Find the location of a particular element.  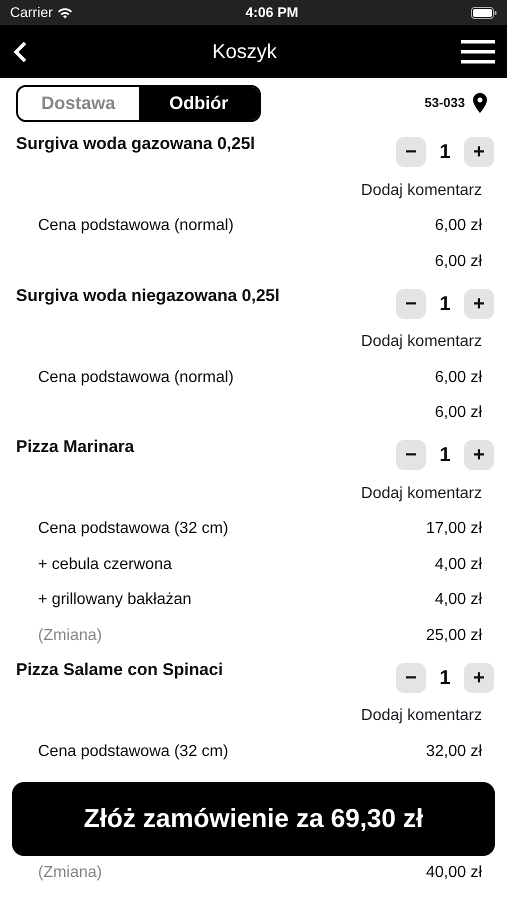

postal-code: 53-033 is located at coordinates (444, 103).